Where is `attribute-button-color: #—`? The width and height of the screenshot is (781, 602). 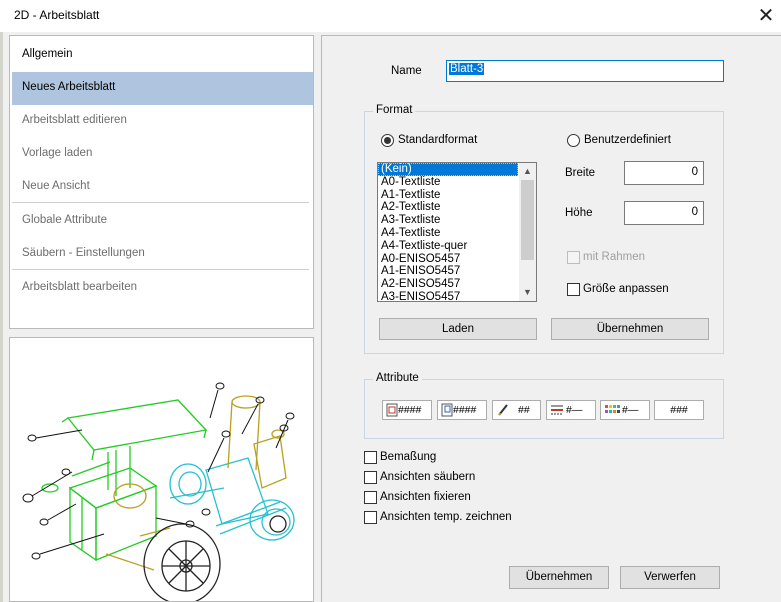
attribute-button-color: #— is located at coordinates (625, 410).